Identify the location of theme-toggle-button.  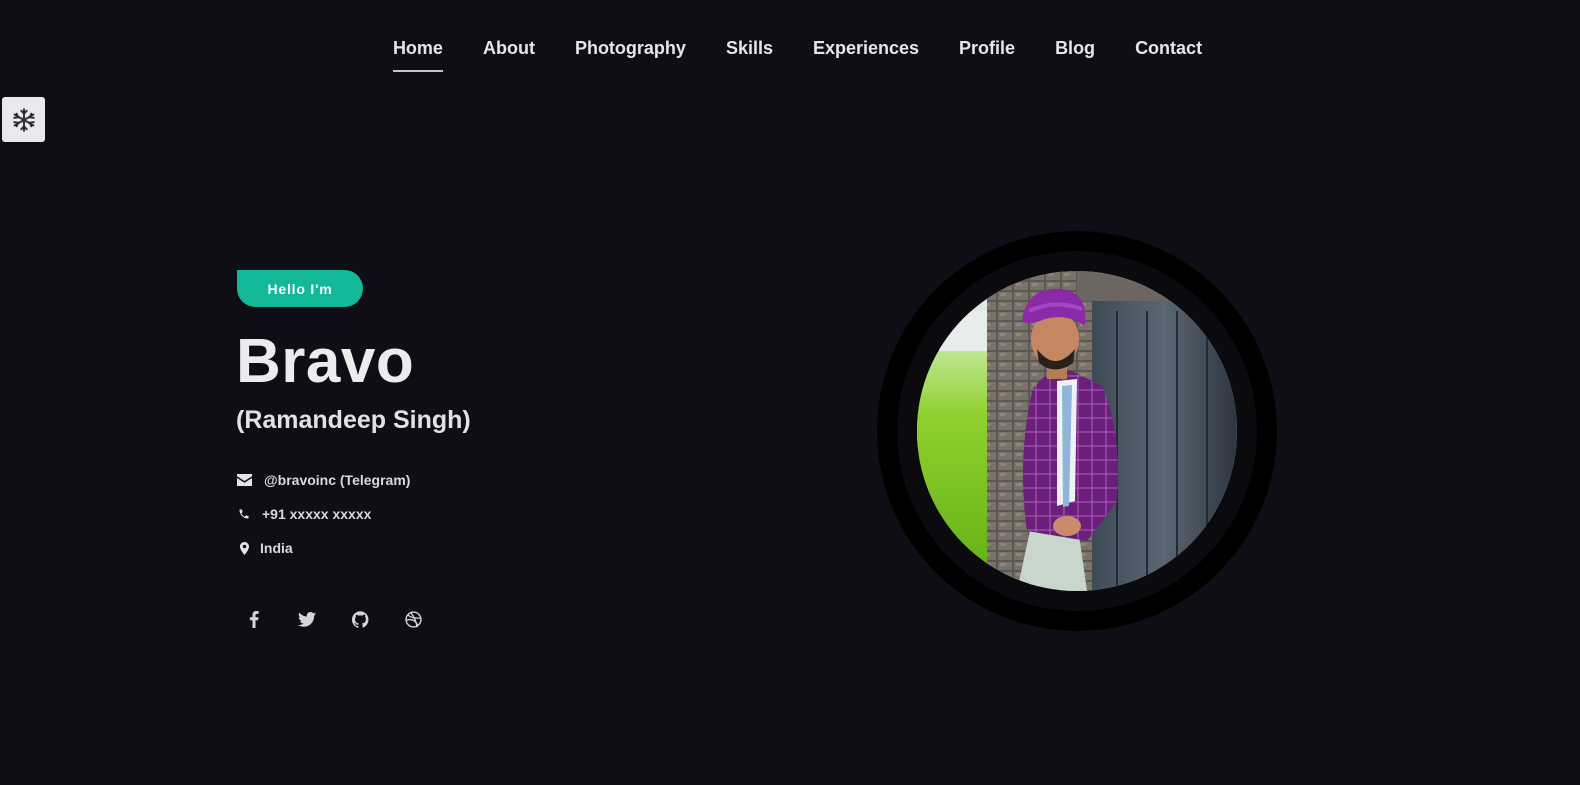
(23, 119).